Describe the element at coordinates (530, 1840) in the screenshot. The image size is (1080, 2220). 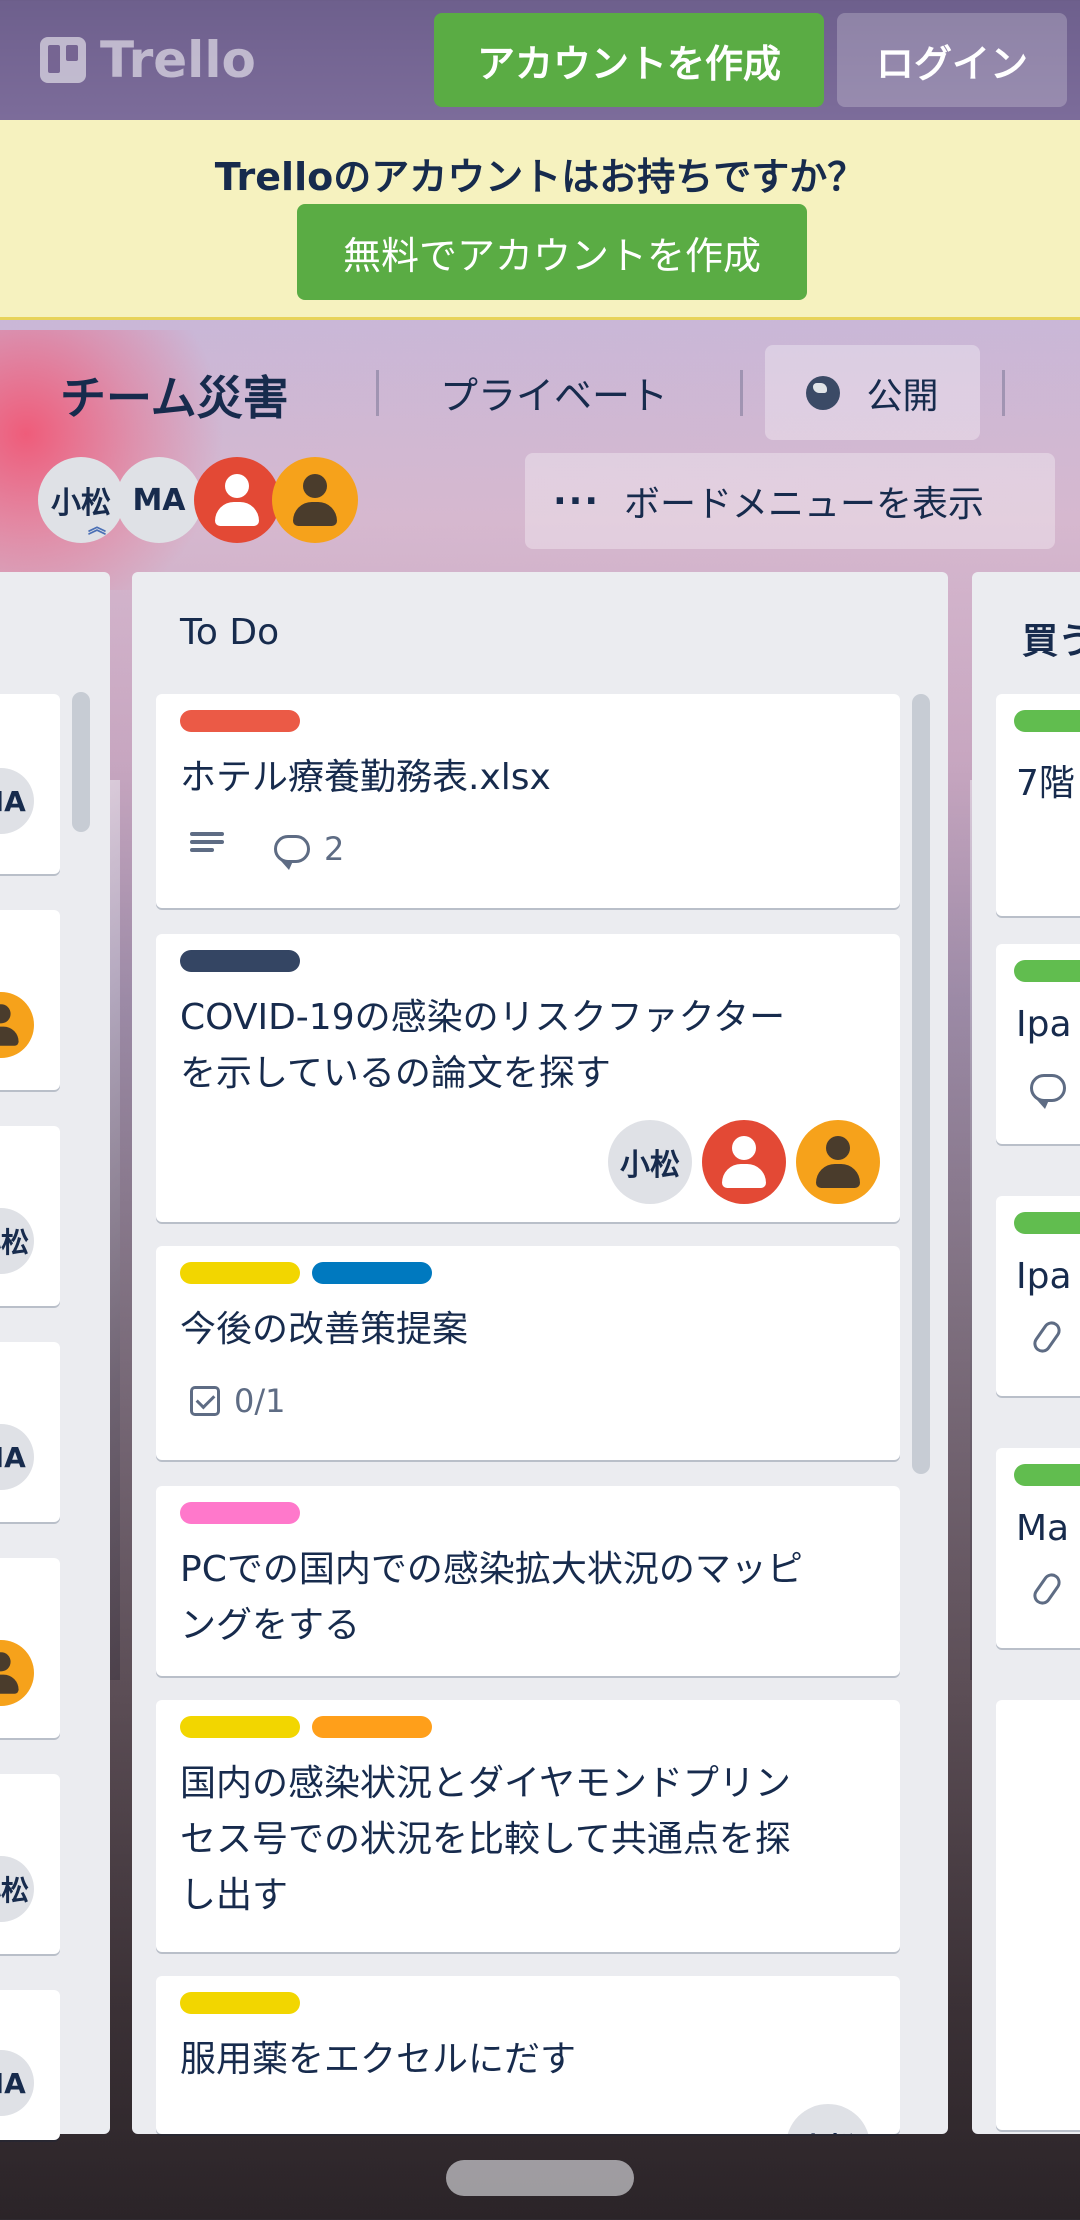
I see `card-title: 国内の感染状況とダイヤモンドプリン セス号での状況を比較して共通点を探 し出す` at that location.